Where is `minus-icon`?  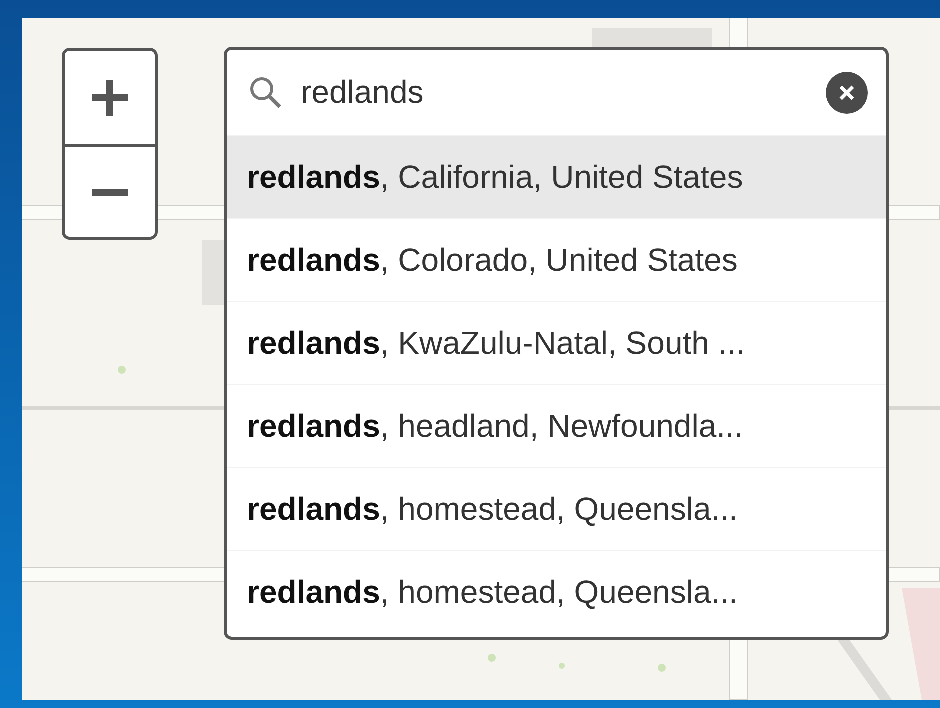 minus-icon is located at coordinates (110, 192).